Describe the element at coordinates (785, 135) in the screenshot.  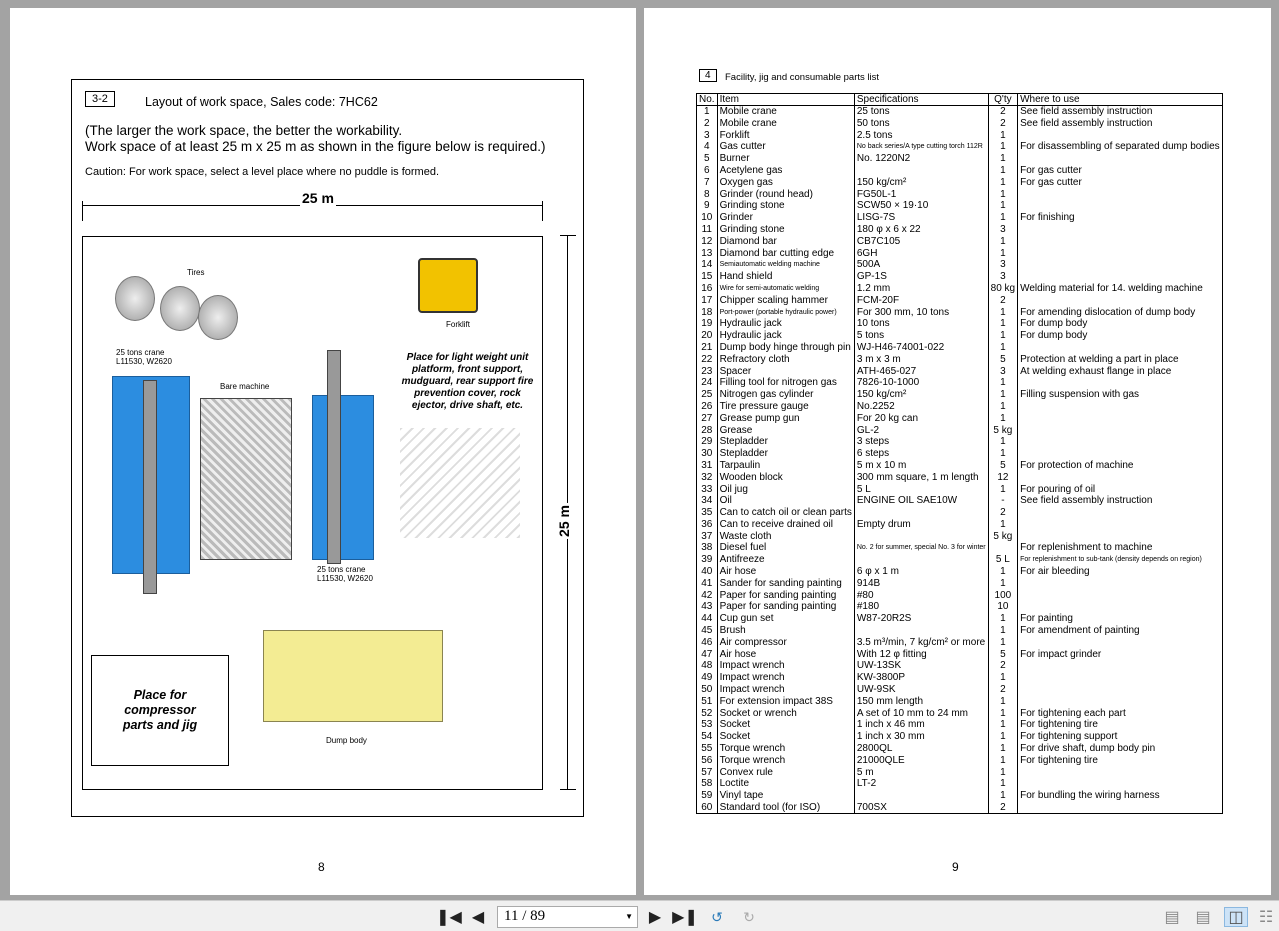
I see `row-item: Forklift` at that location.